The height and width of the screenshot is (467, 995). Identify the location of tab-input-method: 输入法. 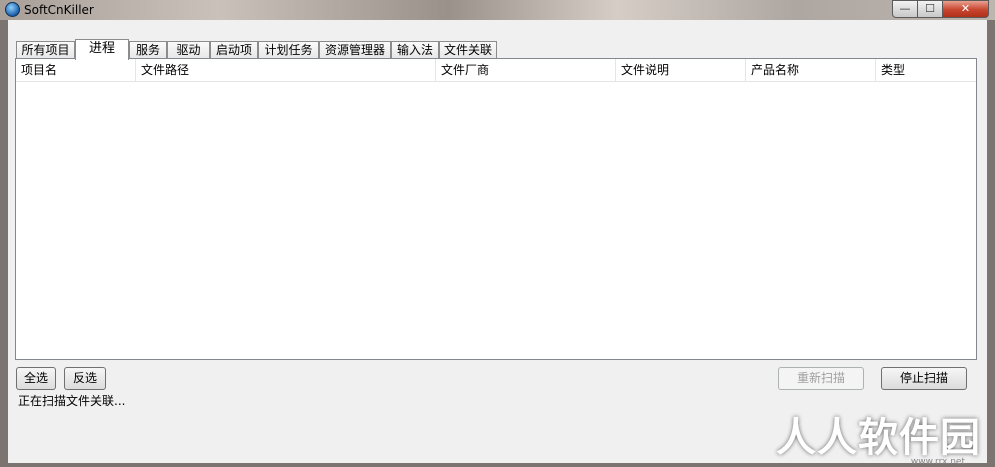
(415, 50).